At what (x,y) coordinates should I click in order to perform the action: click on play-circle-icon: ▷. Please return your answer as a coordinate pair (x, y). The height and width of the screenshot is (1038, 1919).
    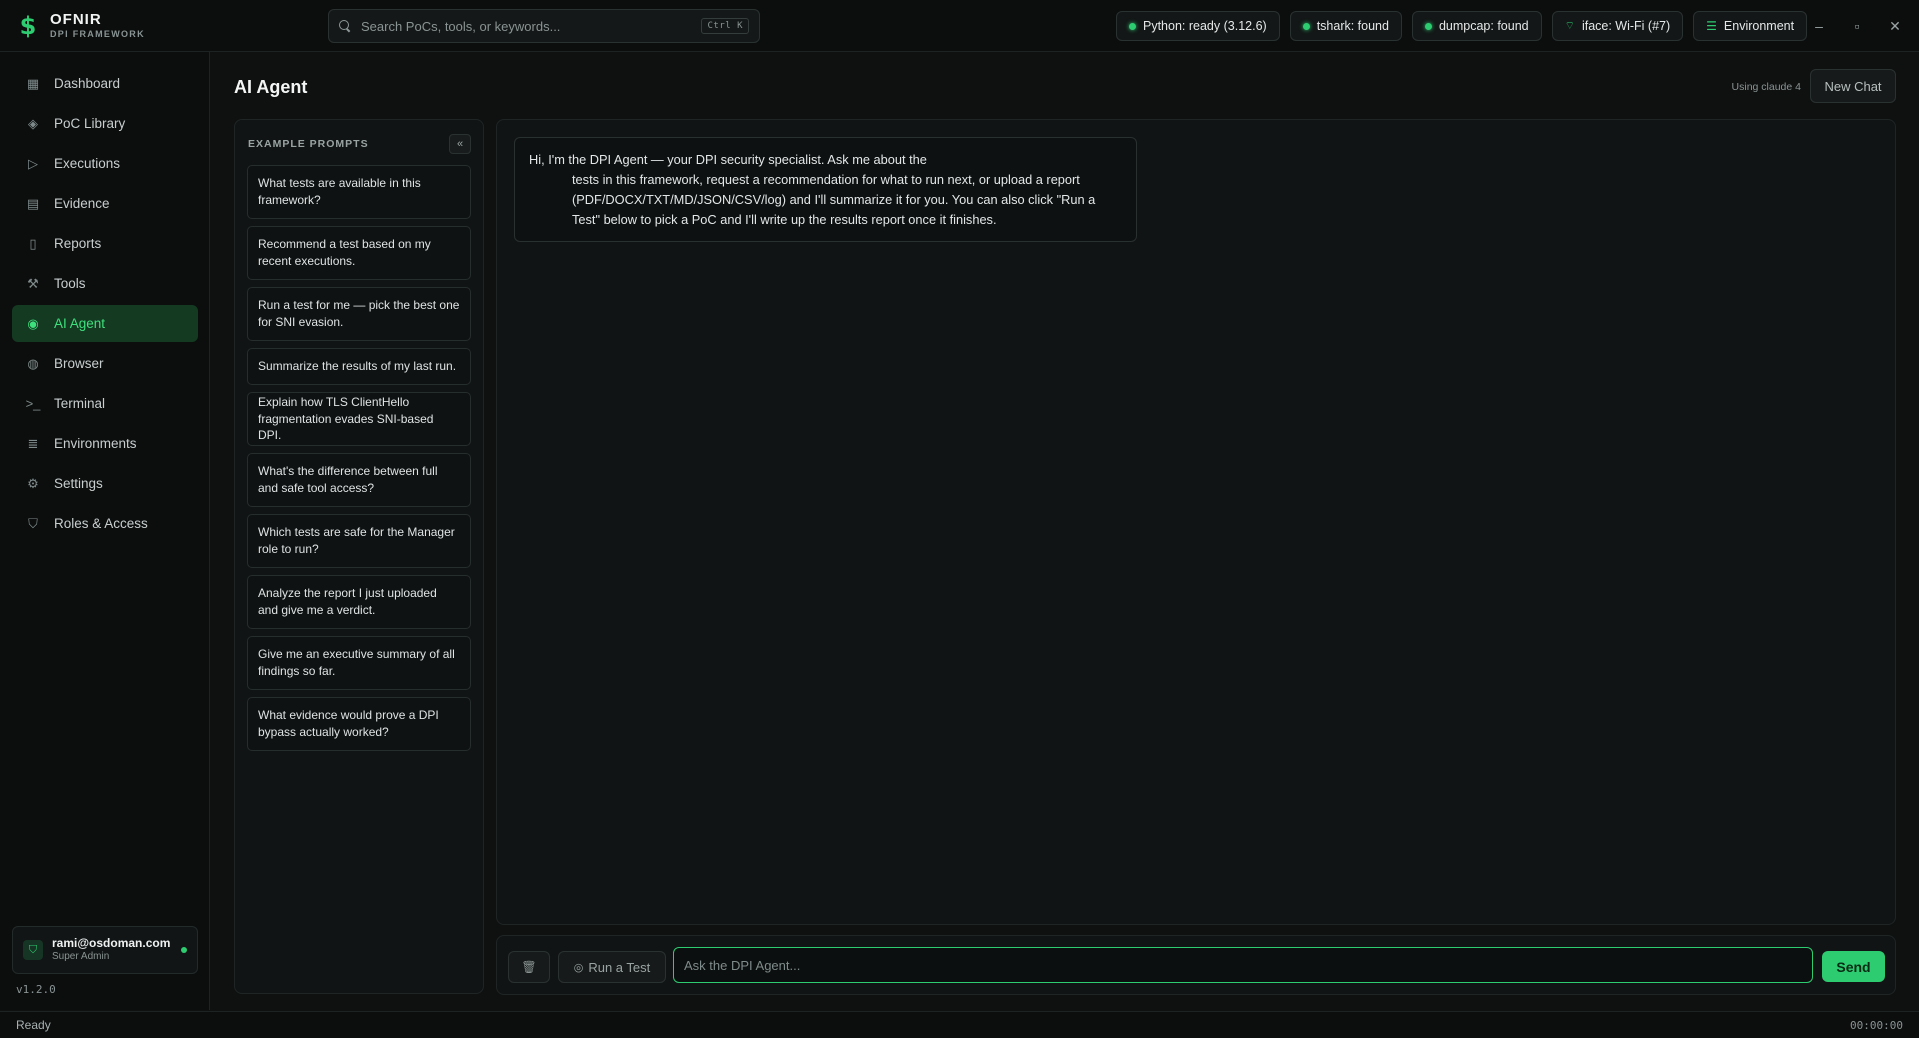
    Looking at the image, I should click on (33, 163).